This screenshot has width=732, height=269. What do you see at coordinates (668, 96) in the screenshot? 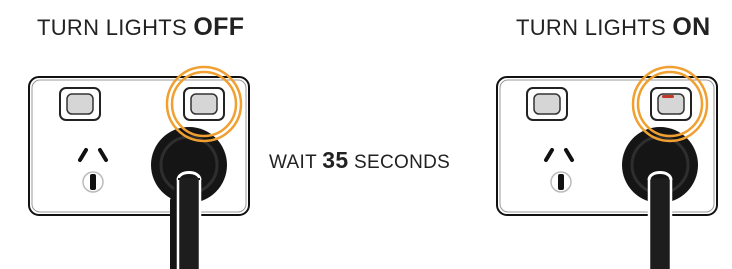
I see `indicator-light-icon` at bounding box center [668, 96].